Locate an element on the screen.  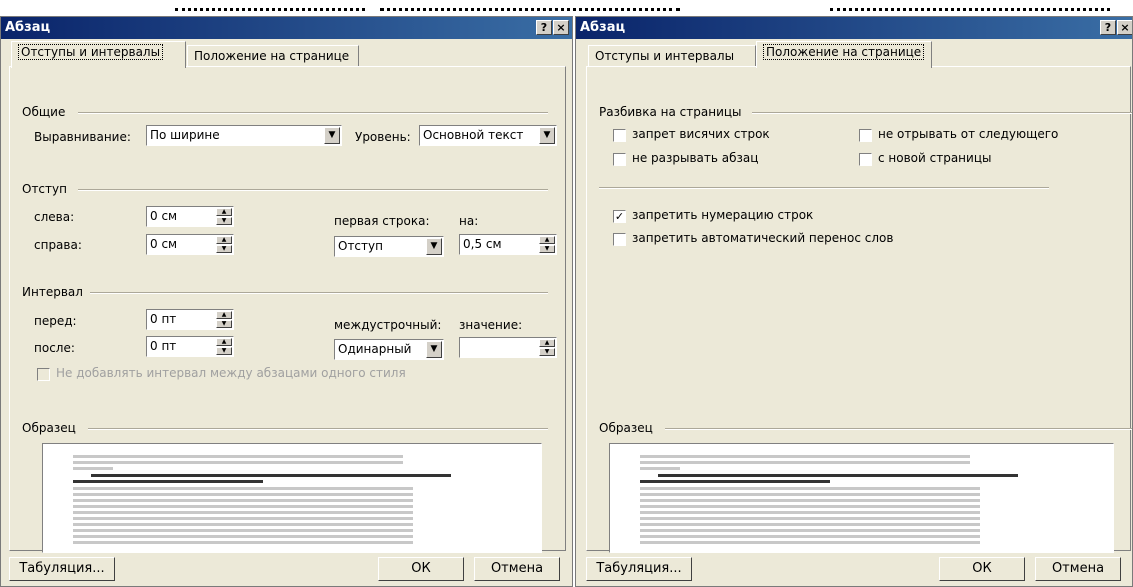
by-label: на: is located at coordinates (469, 221).